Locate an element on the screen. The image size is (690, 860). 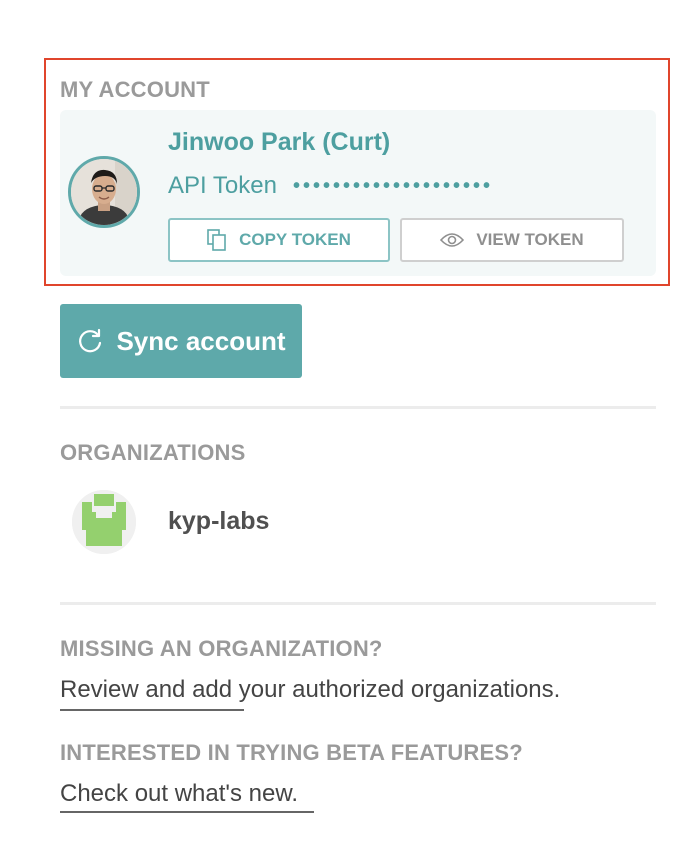
authorized-organizations-text: your authorized organizations. is located at coordinates (396, 689).